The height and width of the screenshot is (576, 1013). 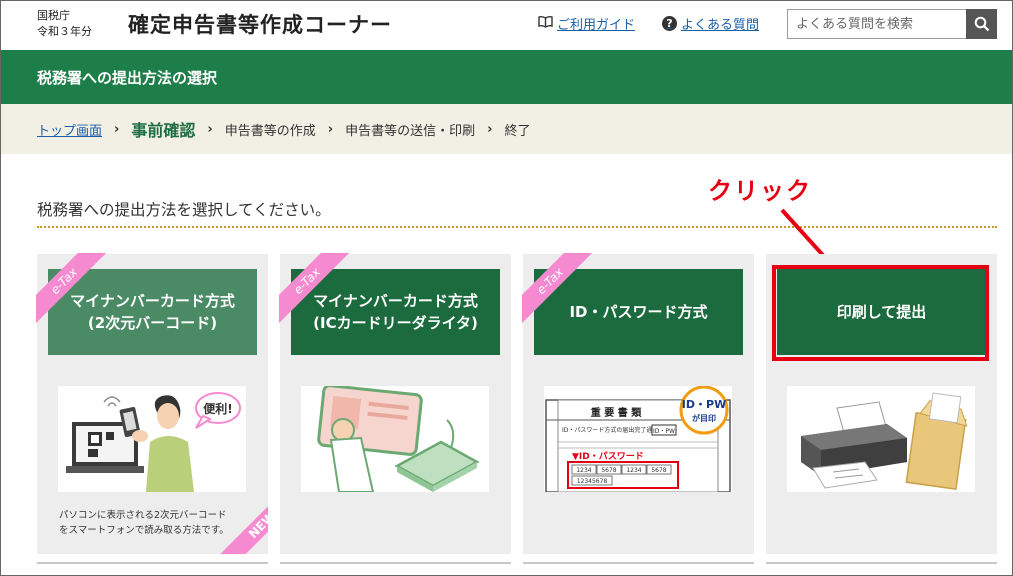 I want to click on app-title: 確定申告書等作成コーナー, so click(x=260, y=24).